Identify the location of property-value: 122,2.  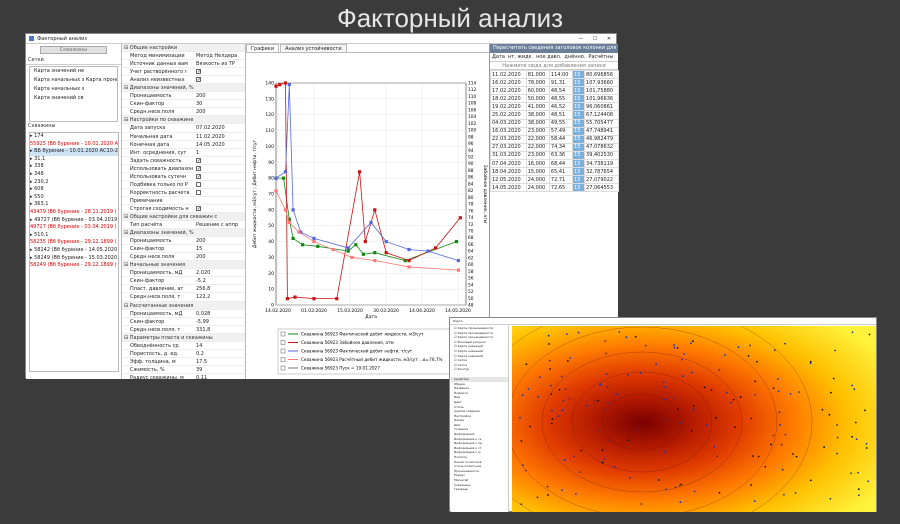
(219, 296).